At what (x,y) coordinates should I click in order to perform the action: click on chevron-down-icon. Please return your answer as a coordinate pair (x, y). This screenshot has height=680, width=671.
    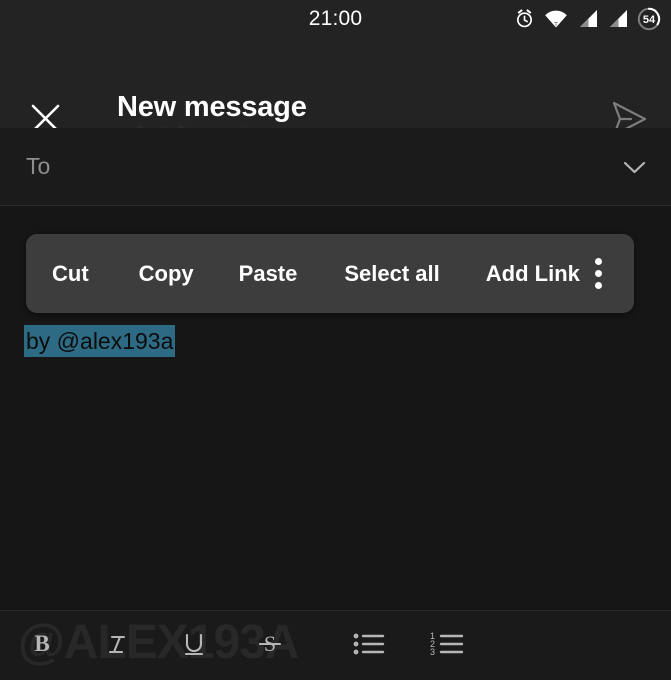
    Looking at the image, I should click on (634, 167).